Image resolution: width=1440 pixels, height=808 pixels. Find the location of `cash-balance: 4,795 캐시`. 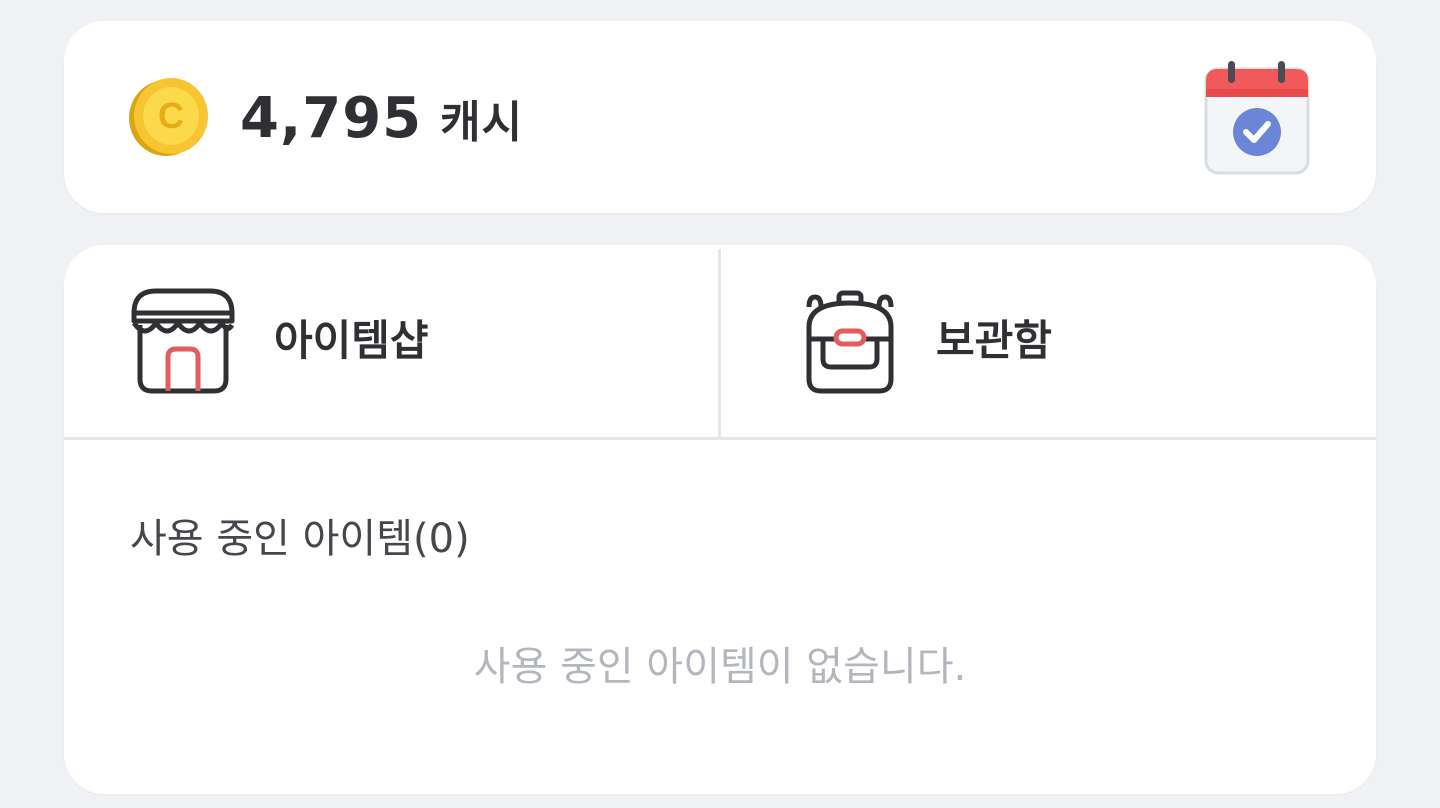

cash-balance: 4,795 캐시 is located at coordinates (381, 119).